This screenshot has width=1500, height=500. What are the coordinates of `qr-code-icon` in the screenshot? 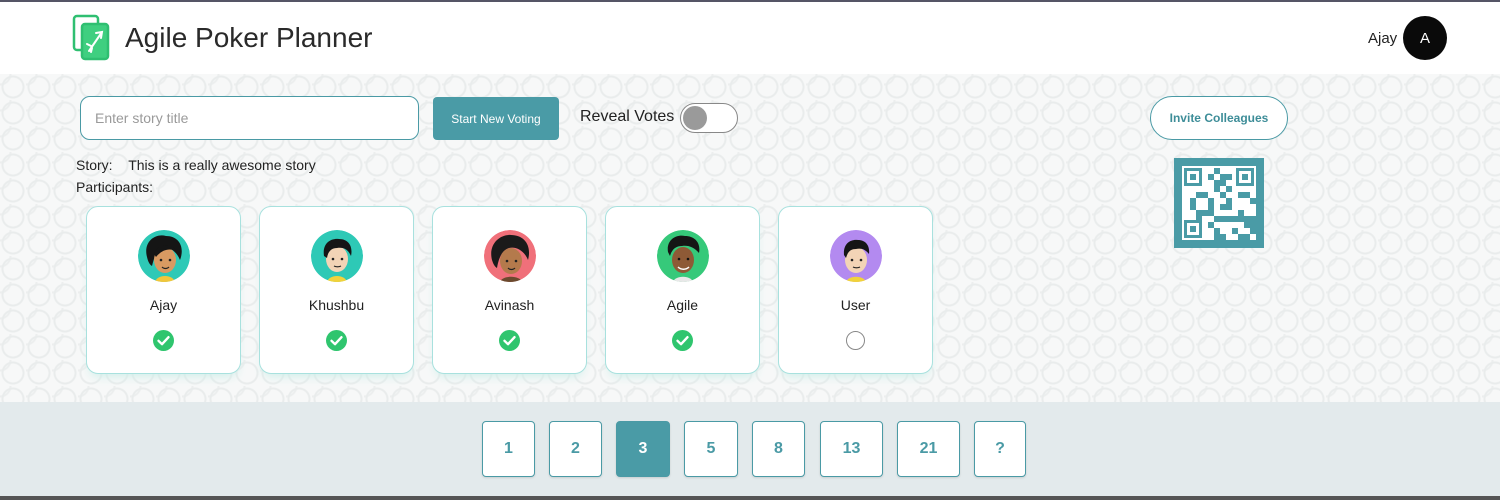 It's located at (1219, 203).